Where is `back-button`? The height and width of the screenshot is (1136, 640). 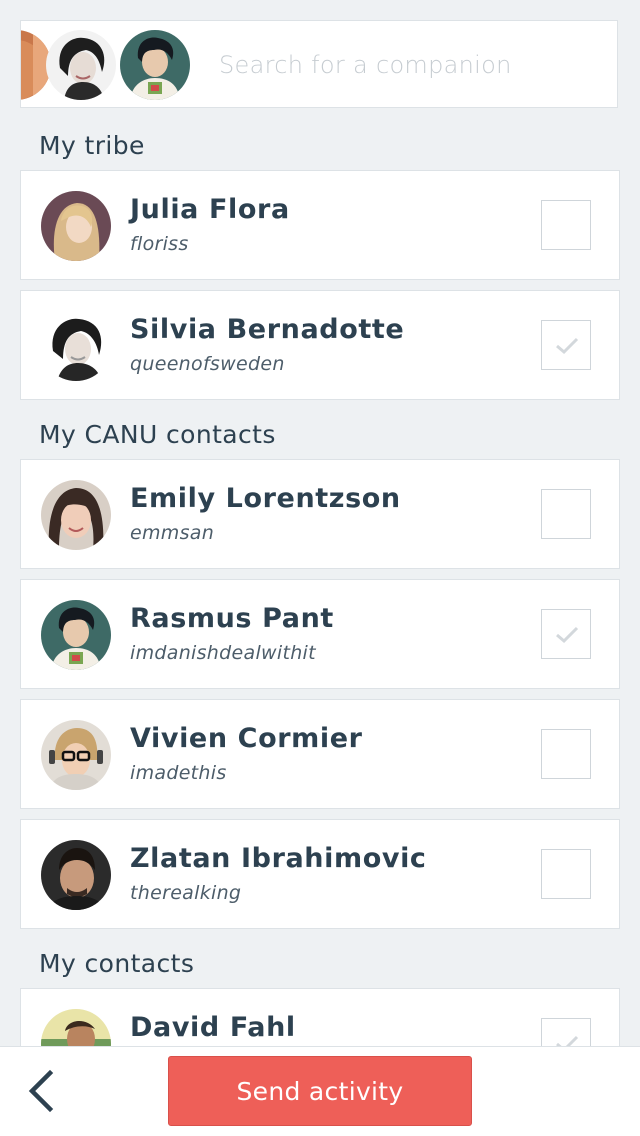
back-button is located at coordinates (44, 1091).